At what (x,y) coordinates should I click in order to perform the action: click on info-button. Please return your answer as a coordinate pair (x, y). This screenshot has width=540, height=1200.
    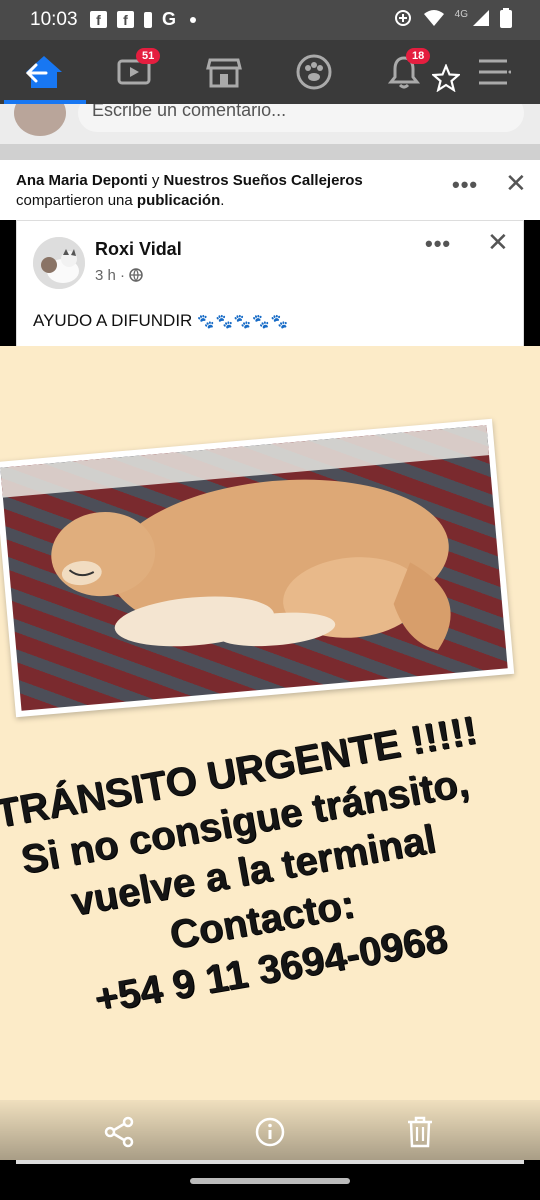
    Looking at the image, I should click on (270, 1132).